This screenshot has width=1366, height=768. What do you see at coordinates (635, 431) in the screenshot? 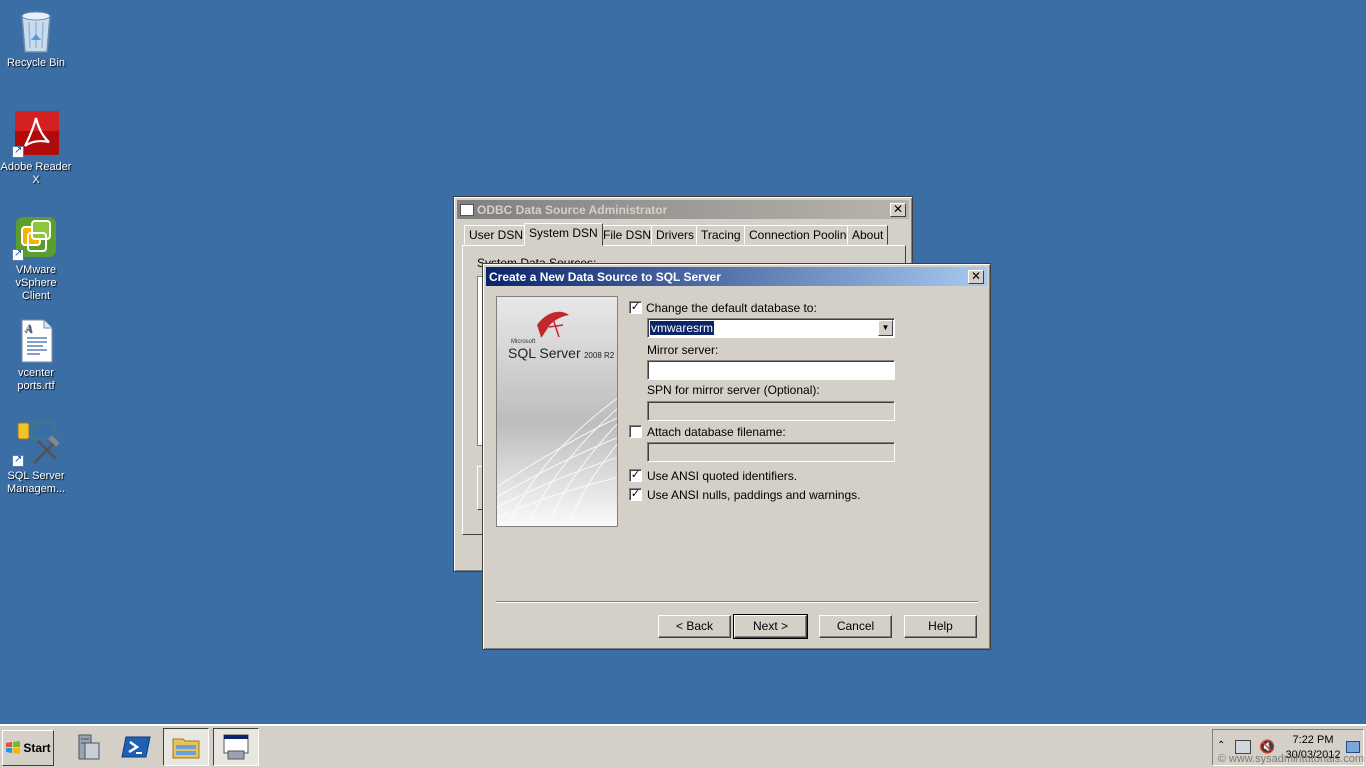
I see `attach-db-checkbox` at bounding box center [635, 431].